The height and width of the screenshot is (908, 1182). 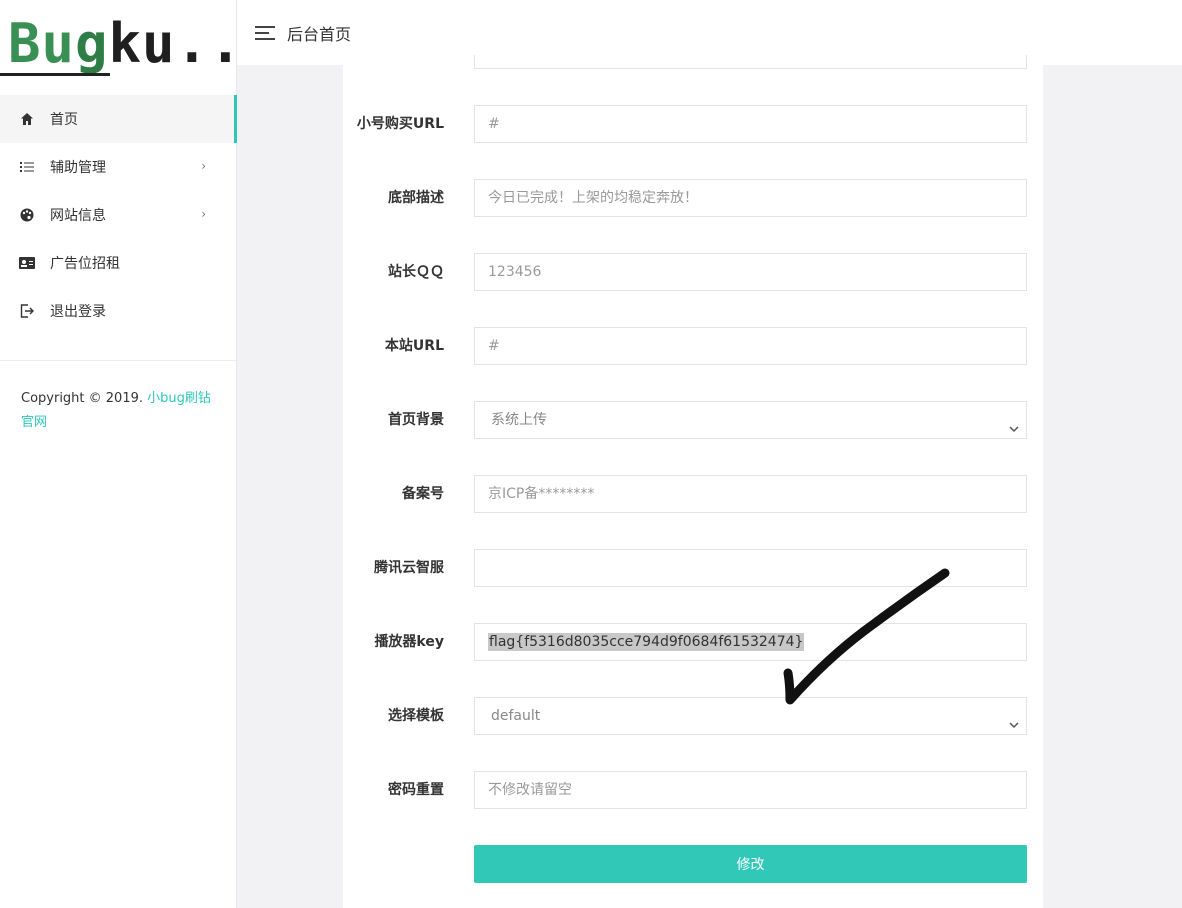 I want to click on sidebar-item-label: 退出登录, so click(x=78, y=312).